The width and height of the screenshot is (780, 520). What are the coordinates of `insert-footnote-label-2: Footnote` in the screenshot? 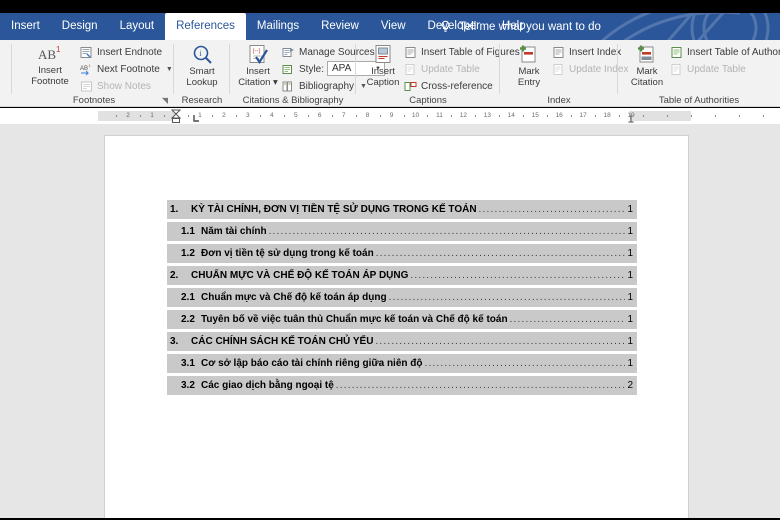 It's located at (50, 81).